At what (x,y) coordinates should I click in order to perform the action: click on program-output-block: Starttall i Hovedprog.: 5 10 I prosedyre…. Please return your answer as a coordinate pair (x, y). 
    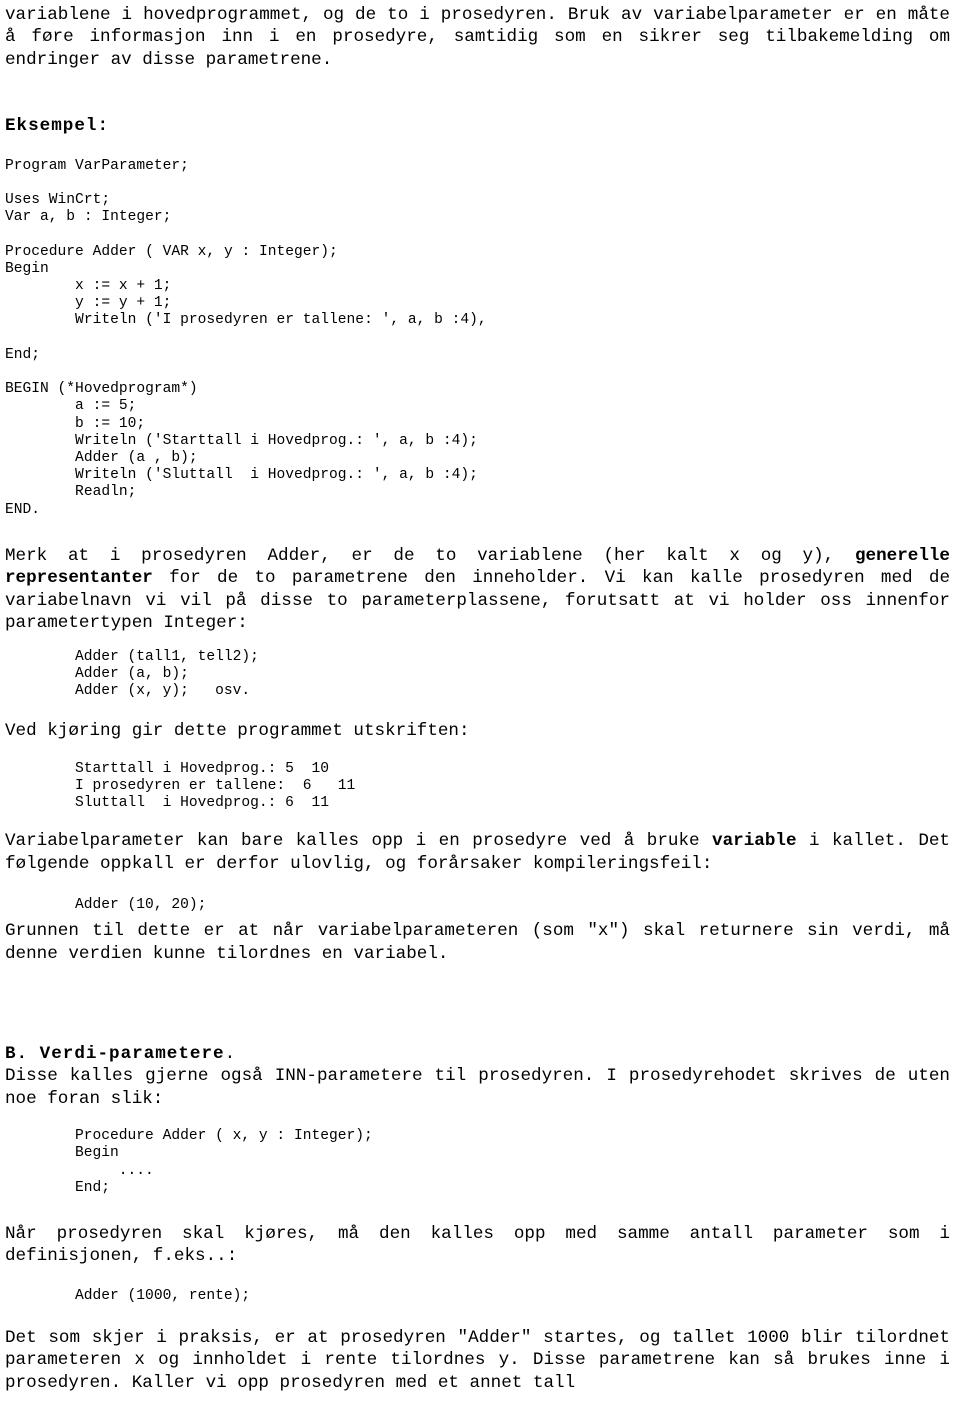
    Looking at the image, I should click on (215, 785).